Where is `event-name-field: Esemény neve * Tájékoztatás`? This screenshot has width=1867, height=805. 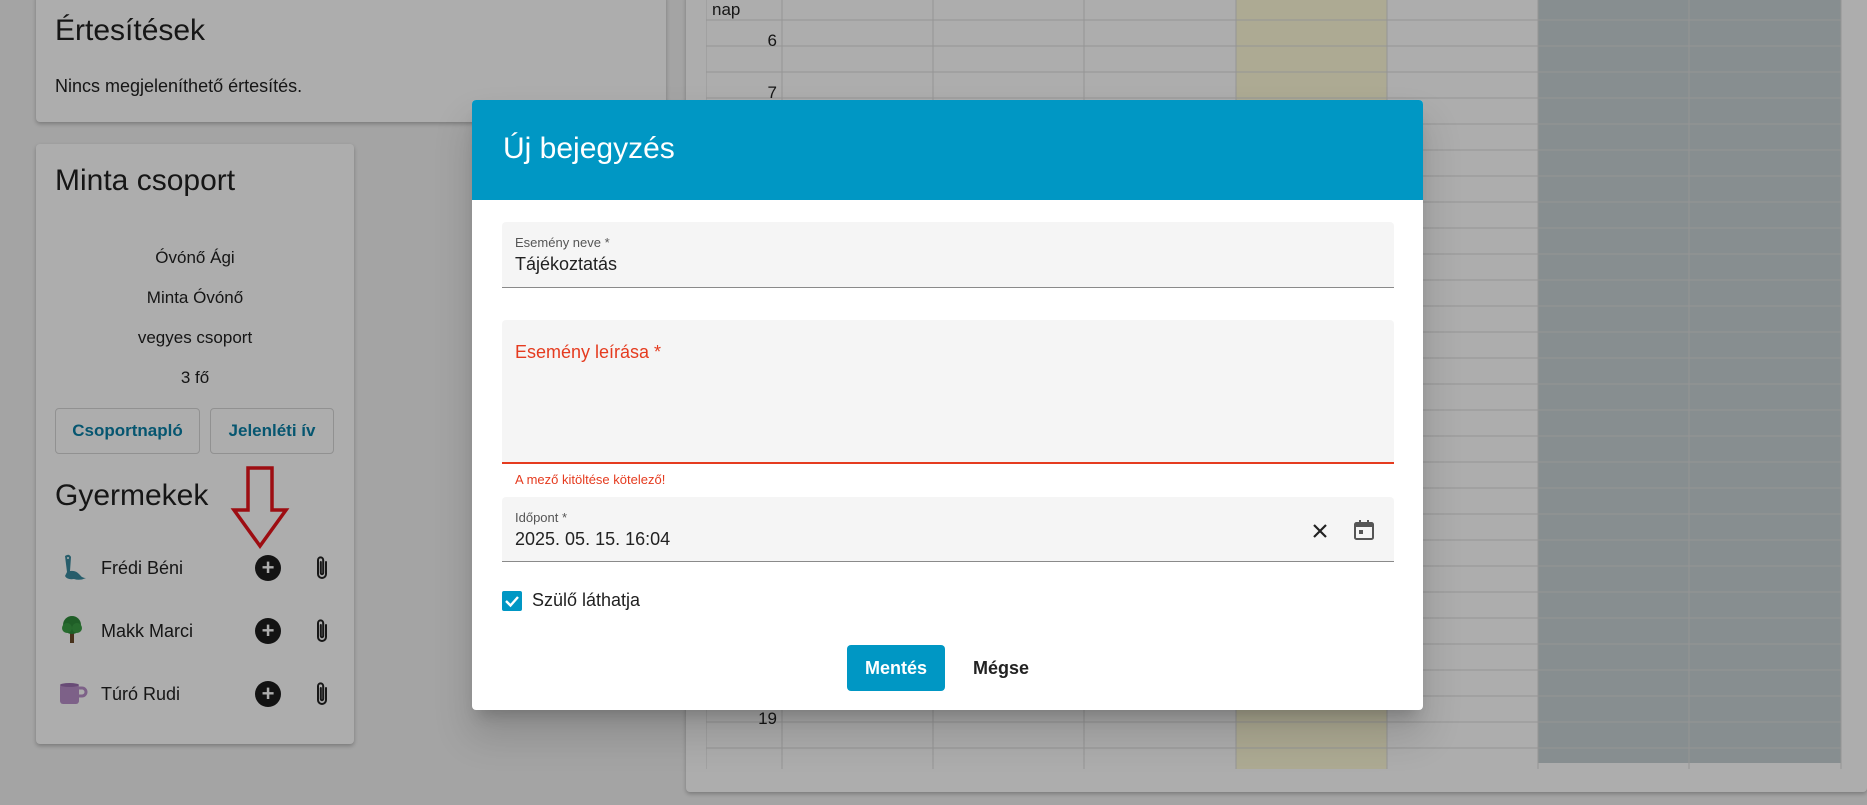
event-name-field: Esemény neve * Tájékoztatás is located at coordinates (948, 255).